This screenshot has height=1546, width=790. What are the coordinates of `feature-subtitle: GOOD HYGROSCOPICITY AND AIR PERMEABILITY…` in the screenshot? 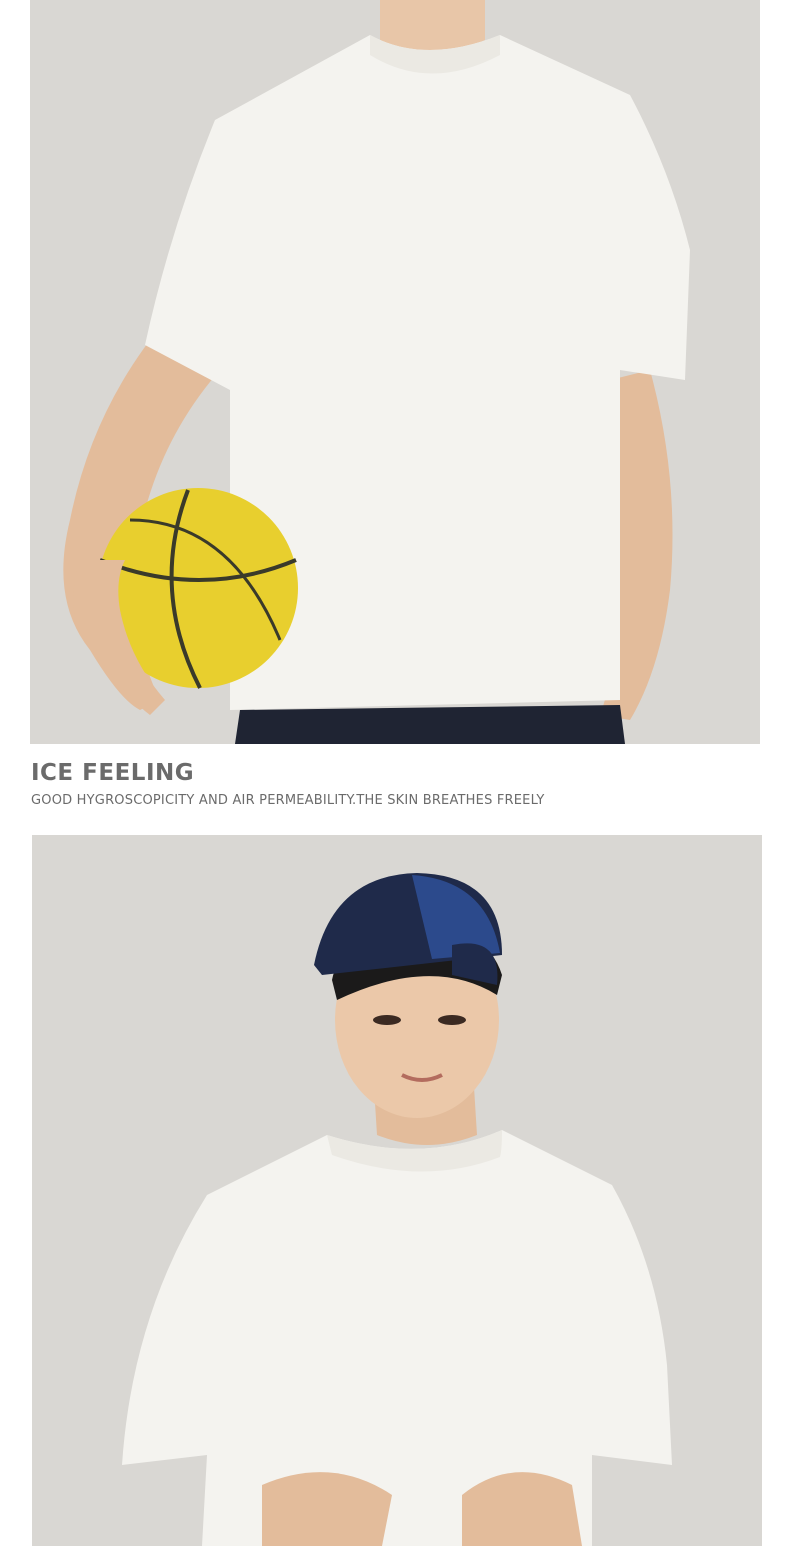 It's located at (288, 800).